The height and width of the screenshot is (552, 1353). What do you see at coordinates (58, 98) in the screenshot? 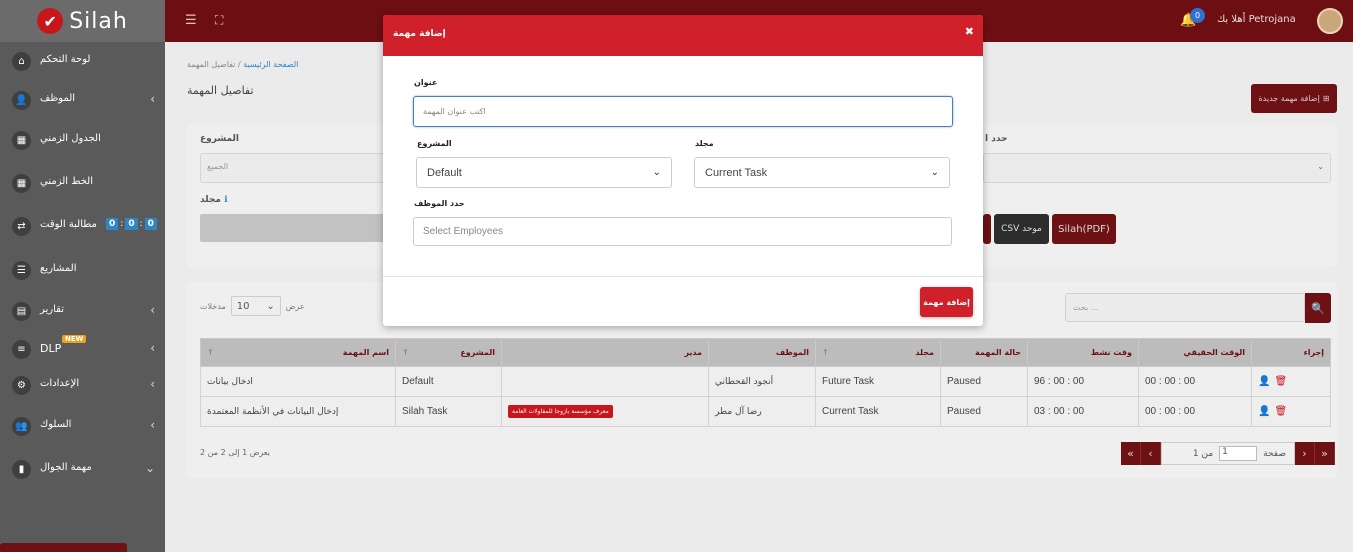
I see `sidebar-item-label: الموظف` at bounding box center [58, 98].